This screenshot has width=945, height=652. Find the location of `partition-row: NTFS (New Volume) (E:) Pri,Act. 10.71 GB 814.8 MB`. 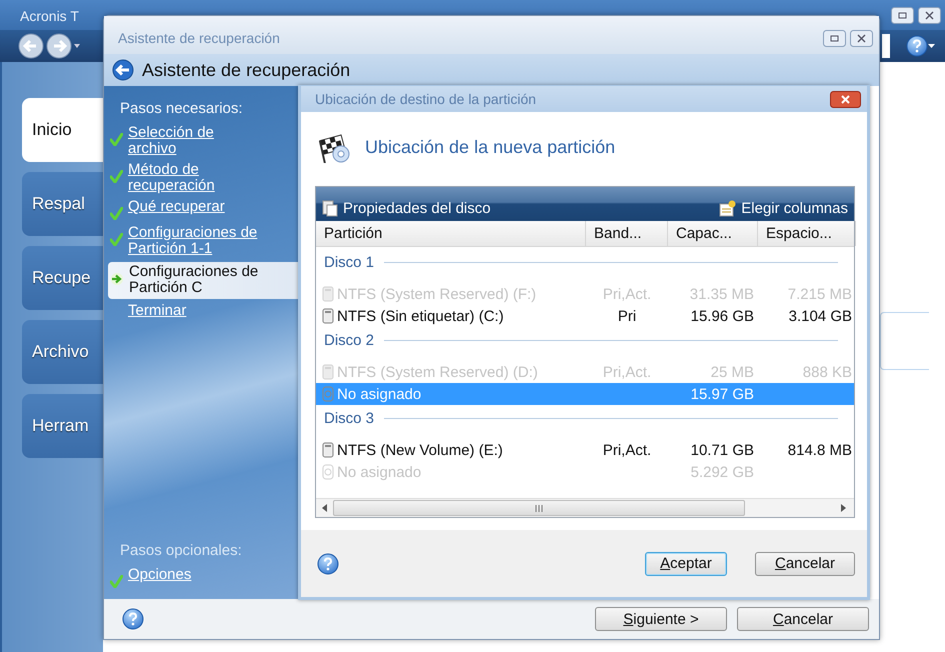

partition-row: NTFS (New Volume) (E:) Pri,Act. 10.71 GB 814.8 MB is located at coordinates (585, 450).